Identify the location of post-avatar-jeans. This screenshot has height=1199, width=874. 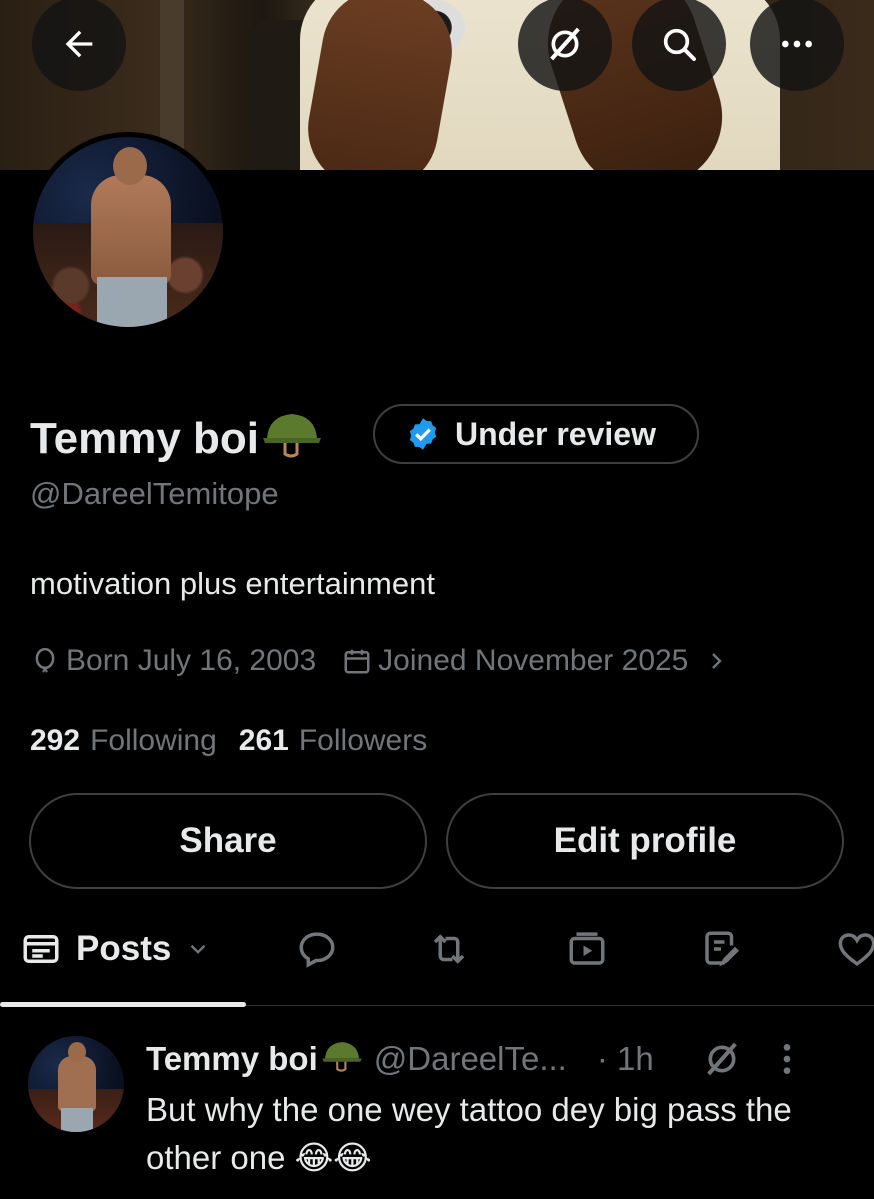
(77, 1120).